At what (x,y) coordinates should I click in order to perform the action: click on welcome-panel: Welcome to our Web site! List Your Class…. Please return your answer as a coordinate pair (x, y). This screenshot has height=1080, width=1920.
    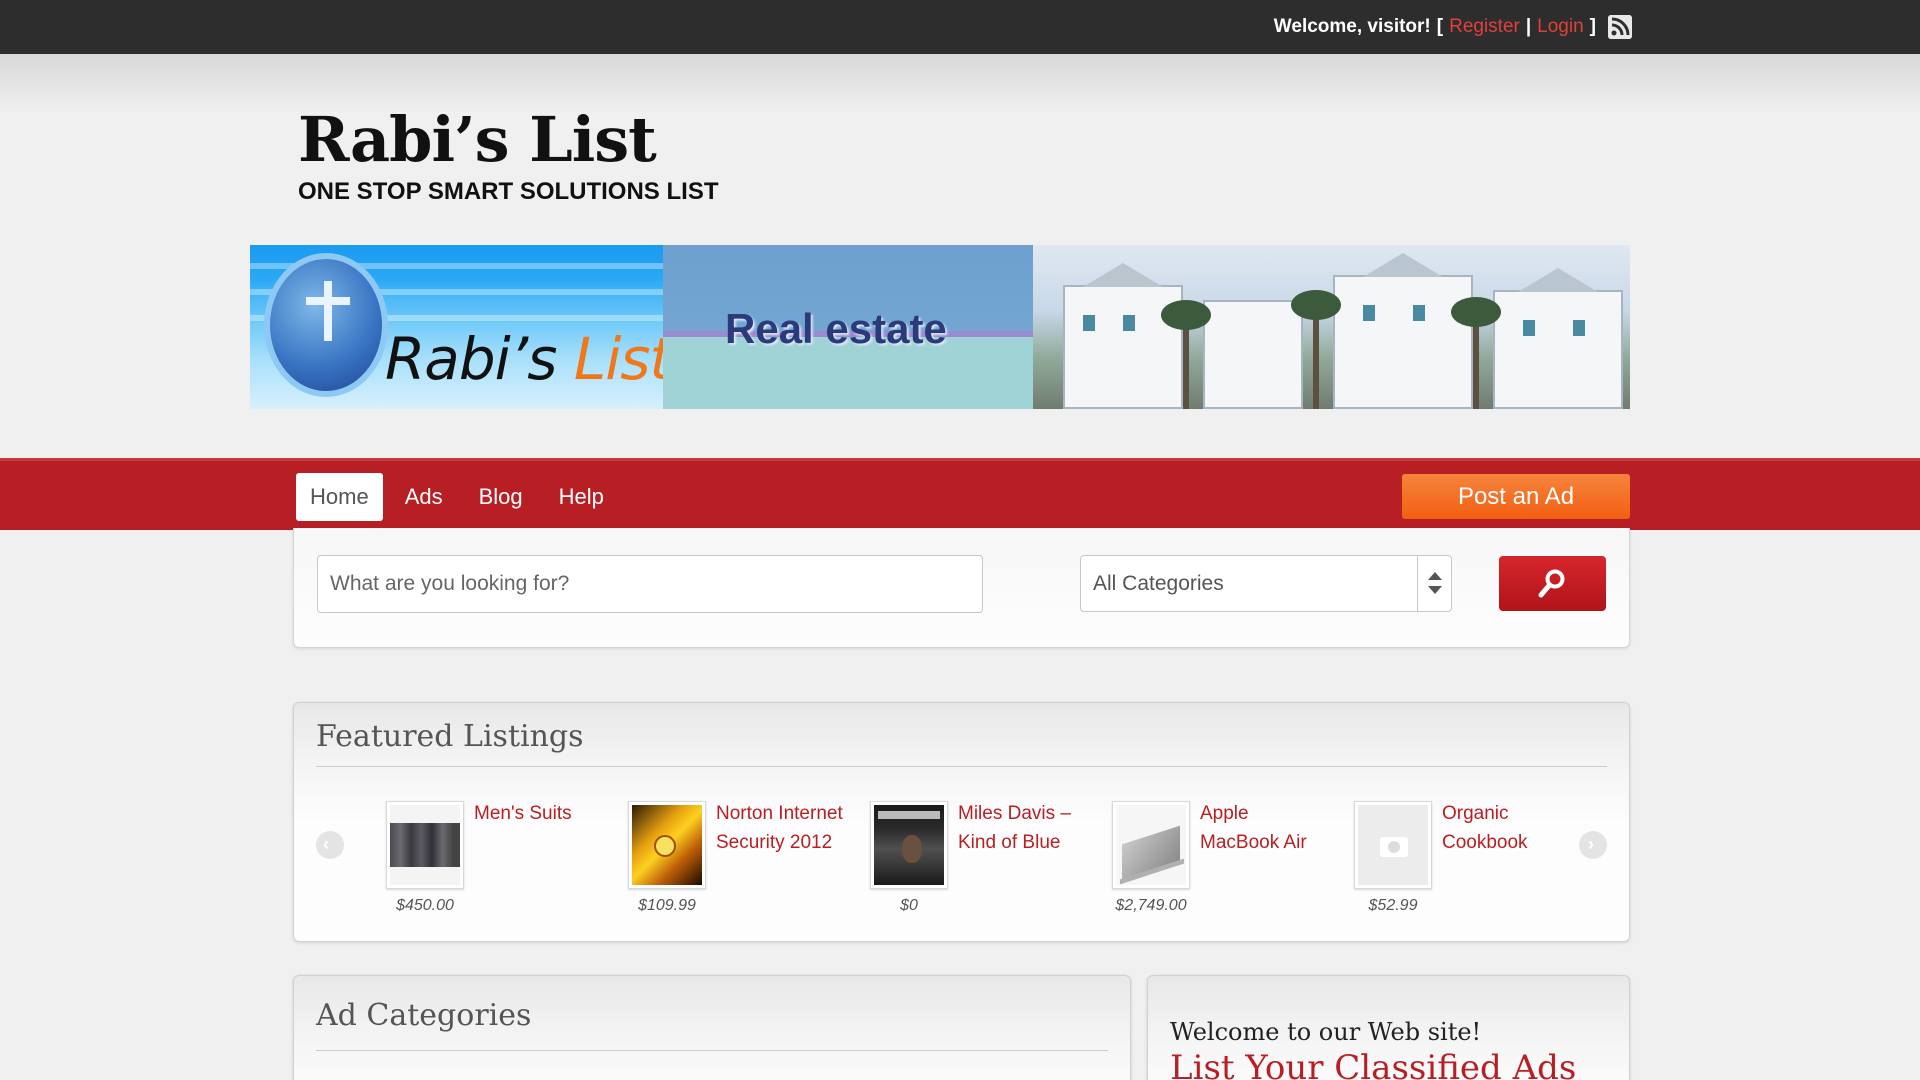
    Looking at the image, I should click on (1388, 1027).